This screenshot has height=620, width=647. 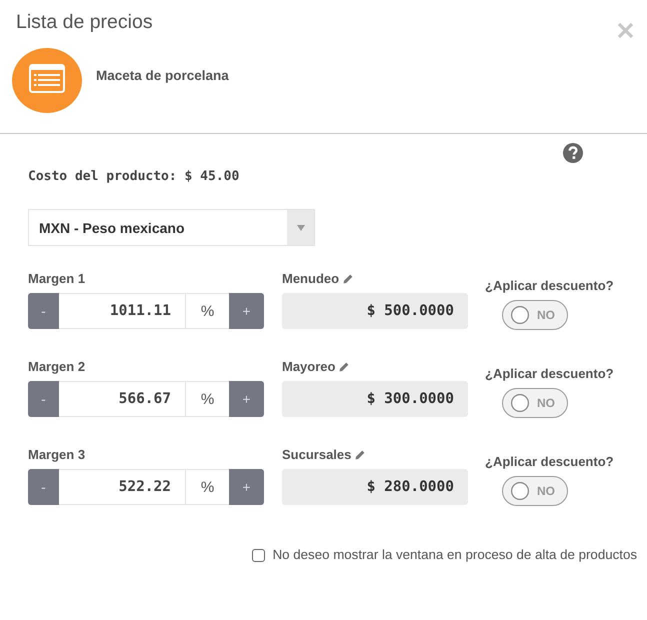 What do you see at coordinates (317, 455) in the screenshot?
I see `price-label: Sucursales` at bounding box center [317, 455].